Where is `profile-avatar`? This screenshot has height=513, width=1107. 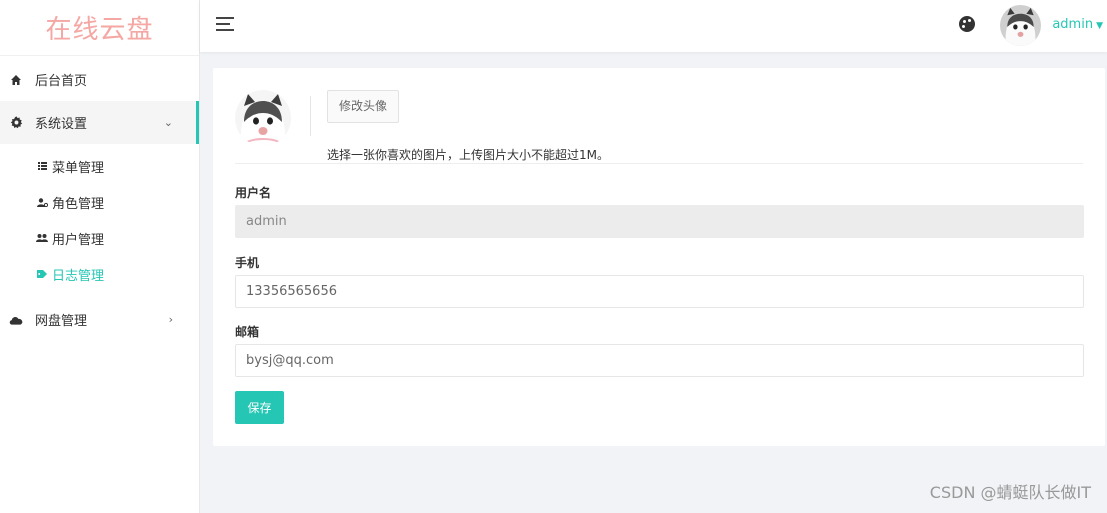
profile-avatar is located at coordinates (263, 118).